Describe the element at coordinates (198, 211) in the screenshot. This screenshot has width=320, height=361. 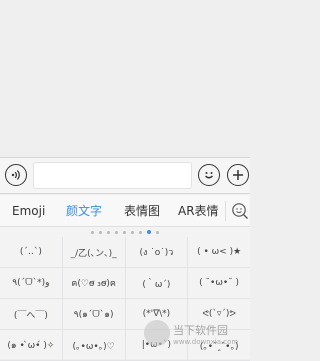
I see `tab-ar-emoji: AR表情` at that location.